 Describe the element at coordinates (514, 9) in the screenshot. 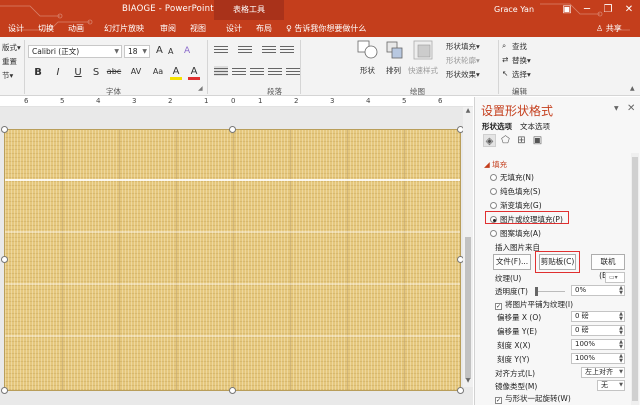

I see `user-name: Grace Yan` at that location.